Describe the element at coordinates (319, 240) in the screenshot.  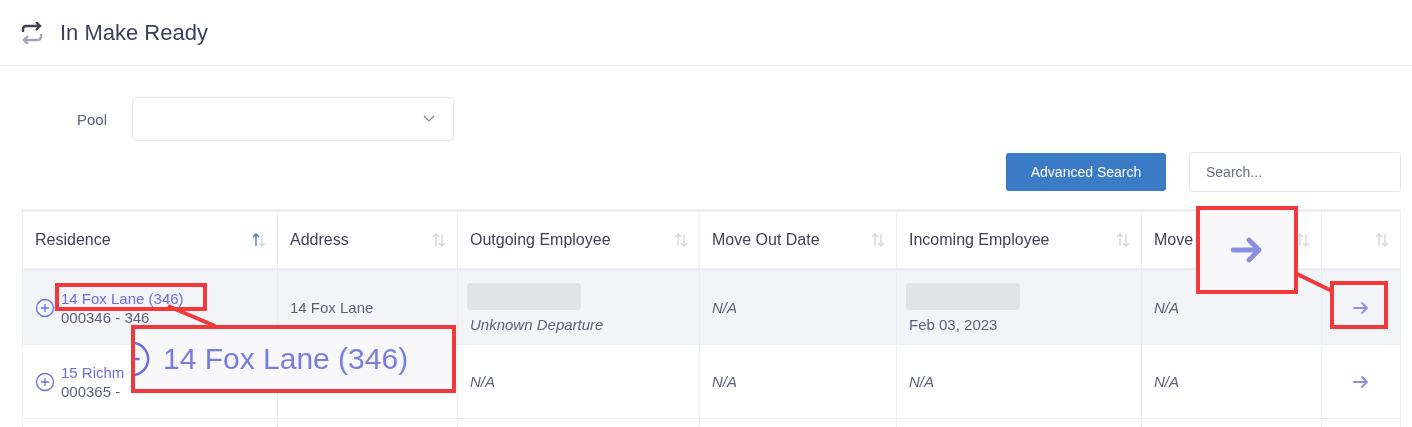
I see `column-label: Address` at that location.